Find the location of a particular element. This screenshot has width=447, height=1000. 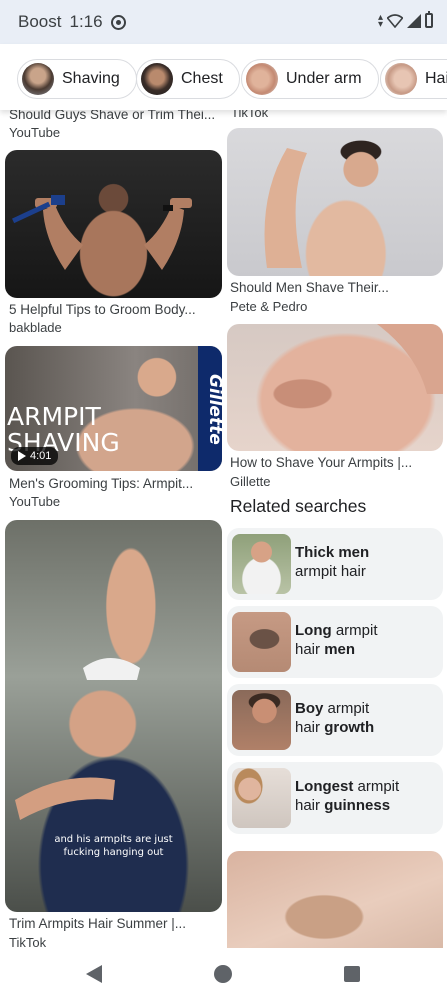

result-source: bakblade is located at coordinates (35, 327).